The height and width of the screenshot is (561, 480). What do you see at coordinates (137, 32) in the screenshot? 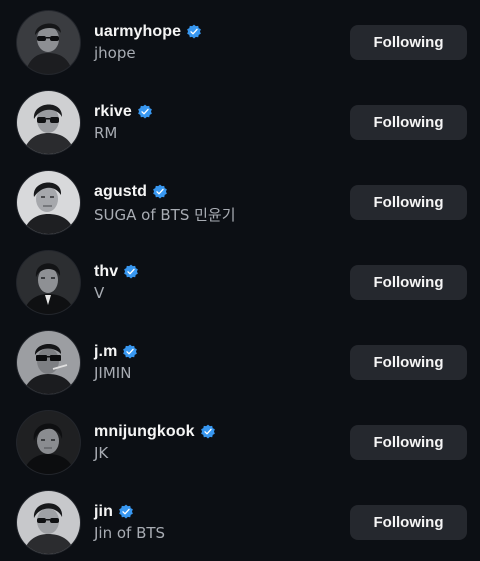
I see `username: uarmyhope` at bounding box center [137, 32].